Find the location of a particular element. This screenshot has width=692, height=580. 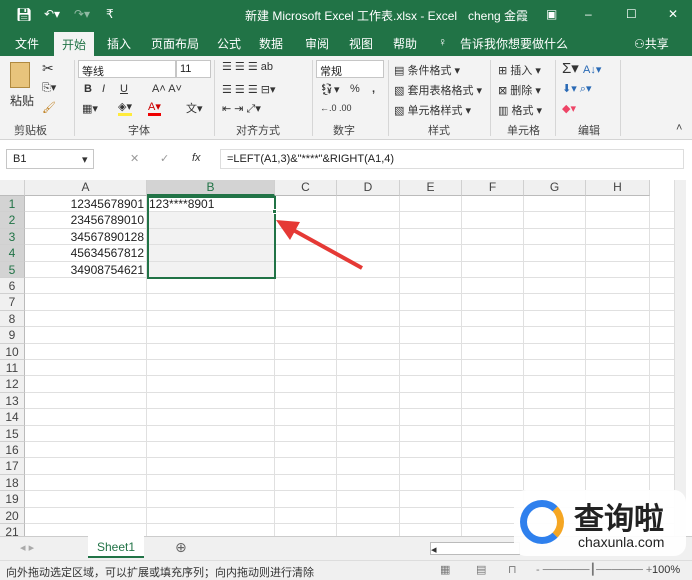

normal-view-icon: ▦ is located at coordinates (445, 569).